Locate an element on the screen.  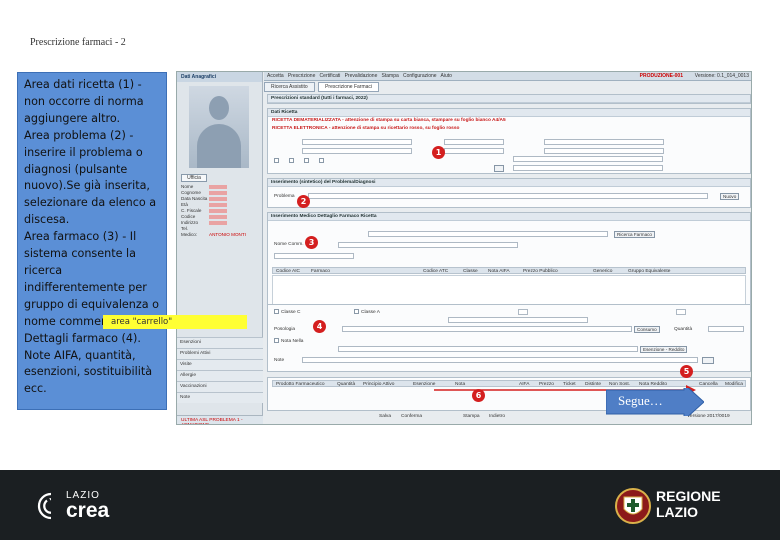
checkbox-label: Classe C is located at coordinates (291, 312).